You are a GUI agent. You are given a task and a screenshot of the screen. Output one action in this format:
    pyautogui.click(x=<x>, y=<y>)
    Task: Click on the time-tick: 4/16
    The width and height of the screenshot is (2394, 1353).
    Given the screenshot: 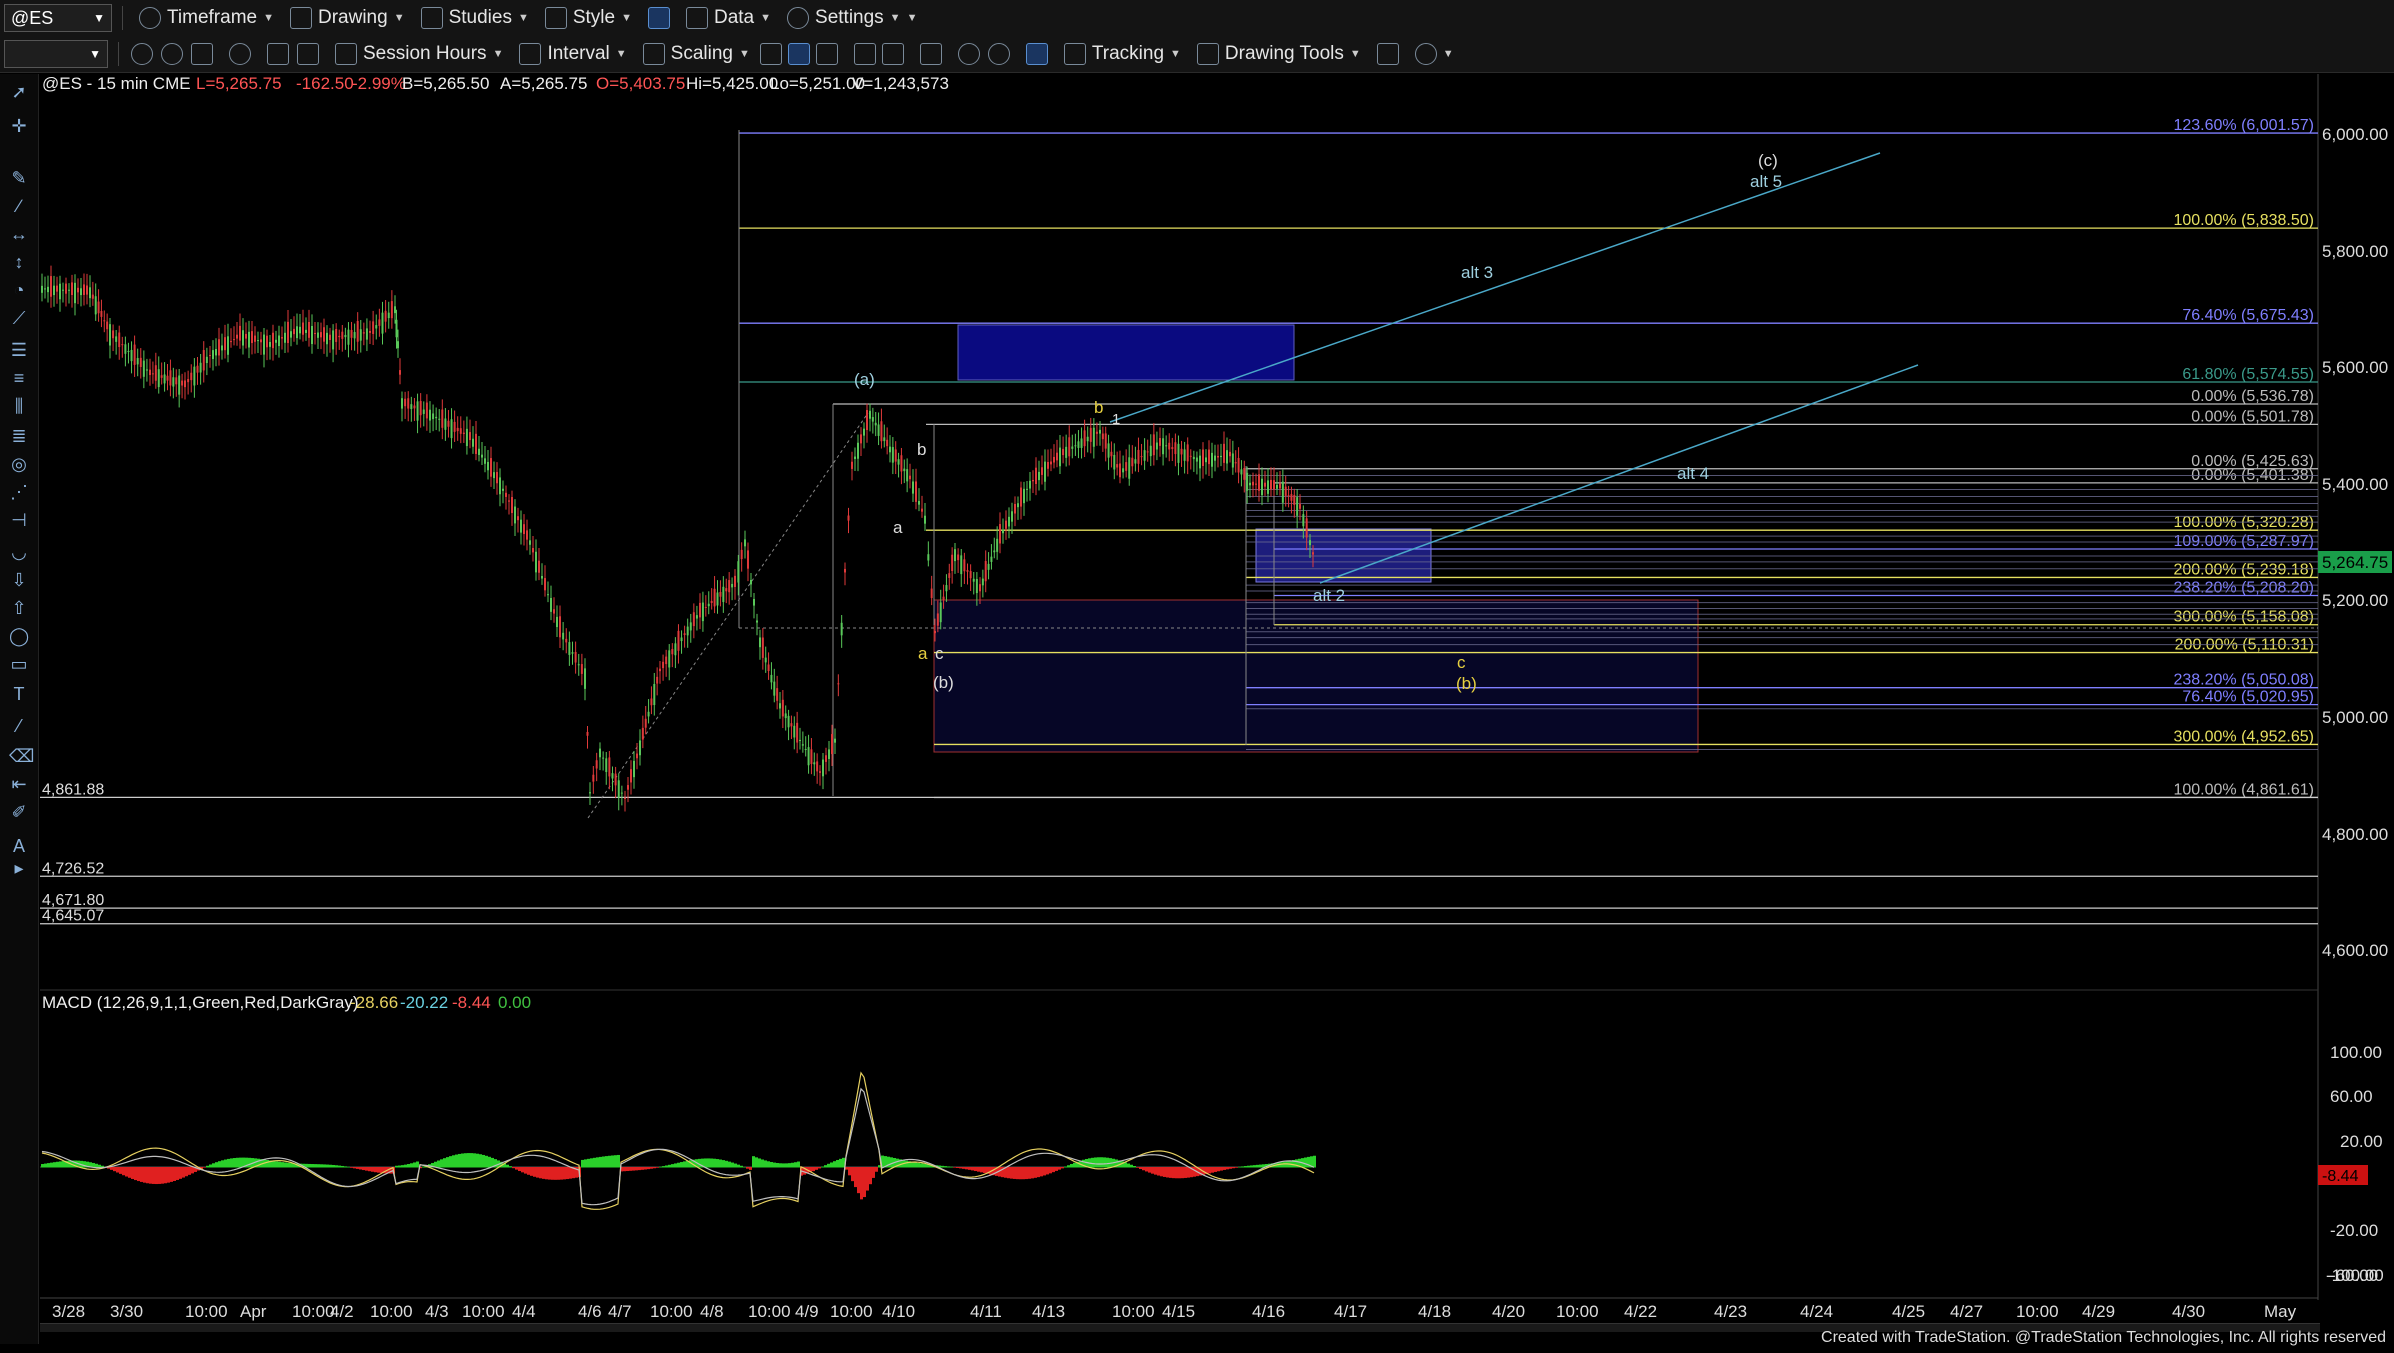 What is the action you would take?
    pyautogui.click(x=1268, y=1311)
    